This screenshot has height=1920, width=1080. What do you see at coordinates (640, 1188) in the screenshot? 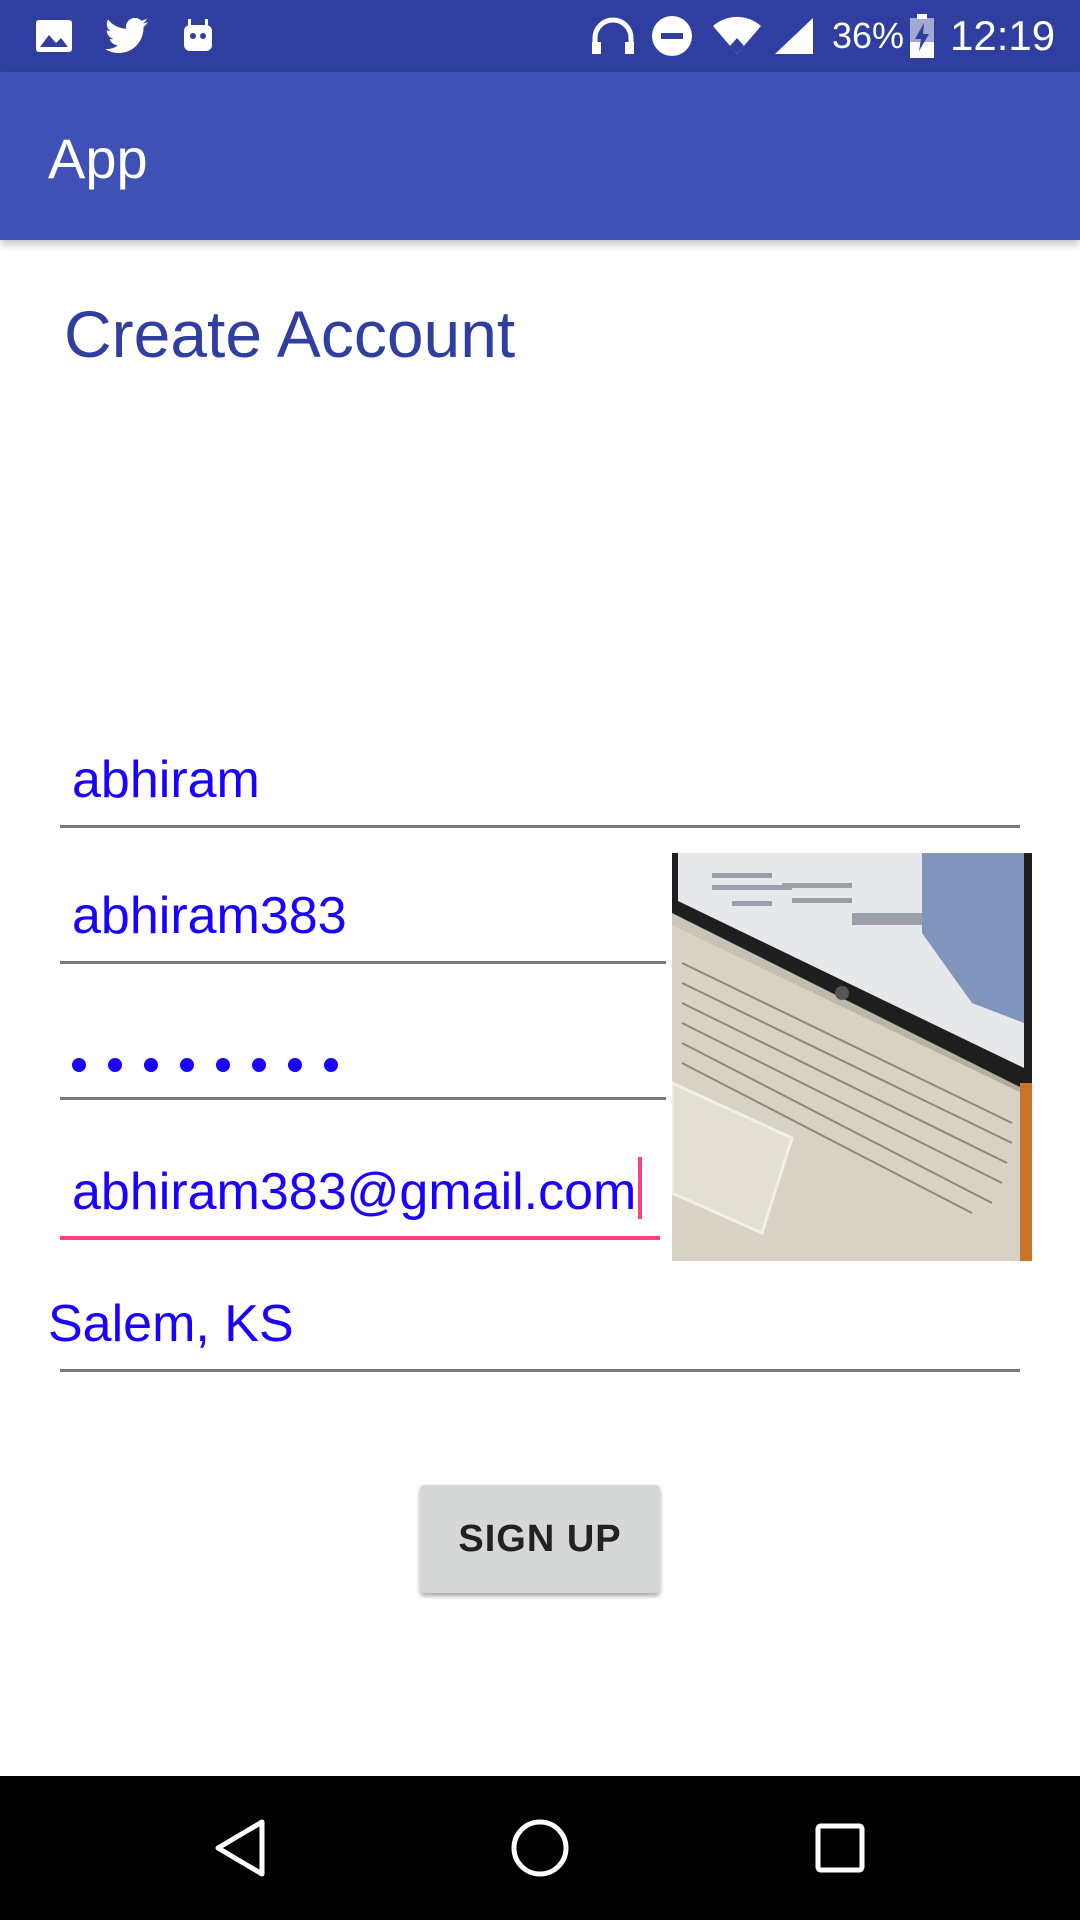
I see `text-cursor` at bounding box center [640, 1188].